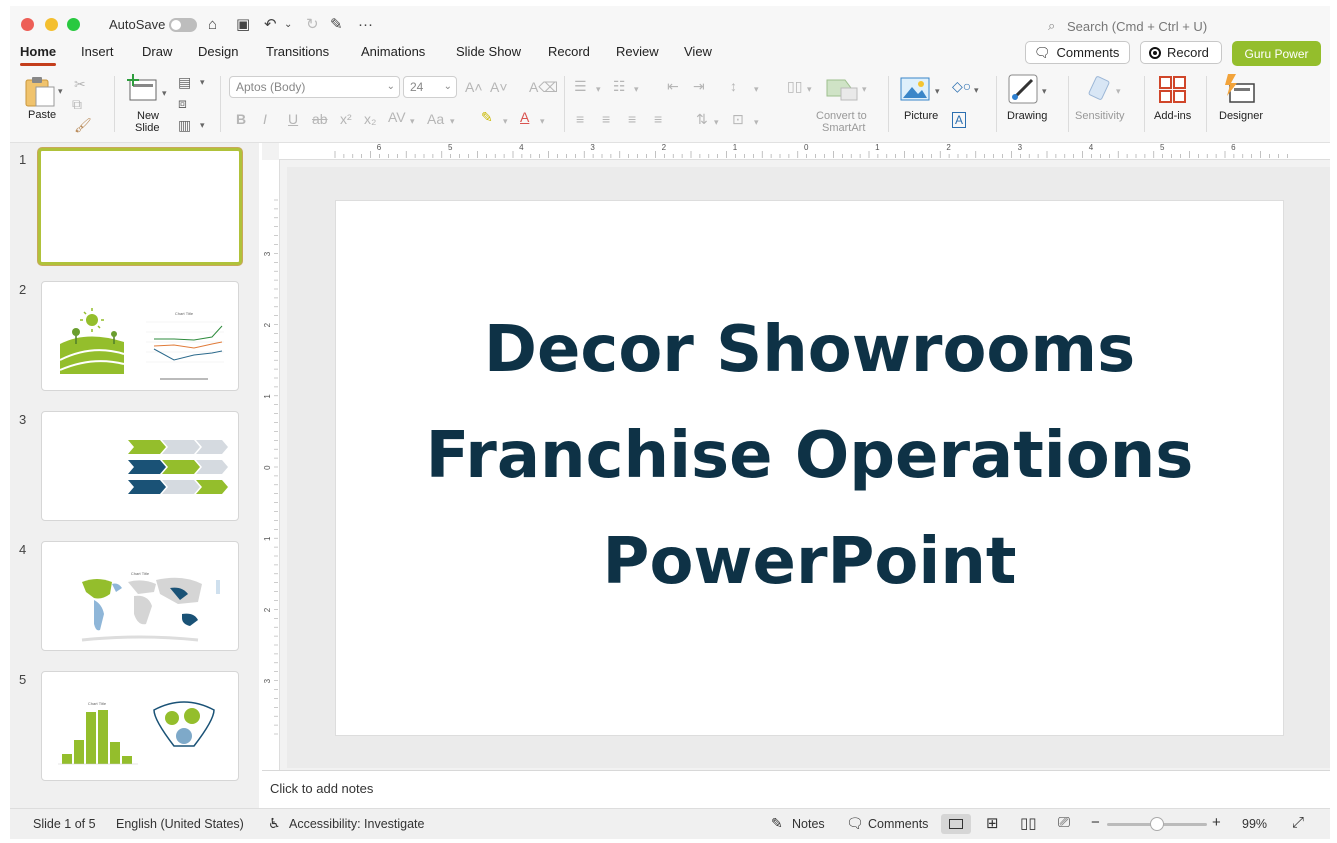 Image resolution: width=1337 pixels, height=843 pixels. What do you see at coordinates (1254, 824) in the screenshot?
I see `zoom-level: 99%` at bounding box center [1254, 824].